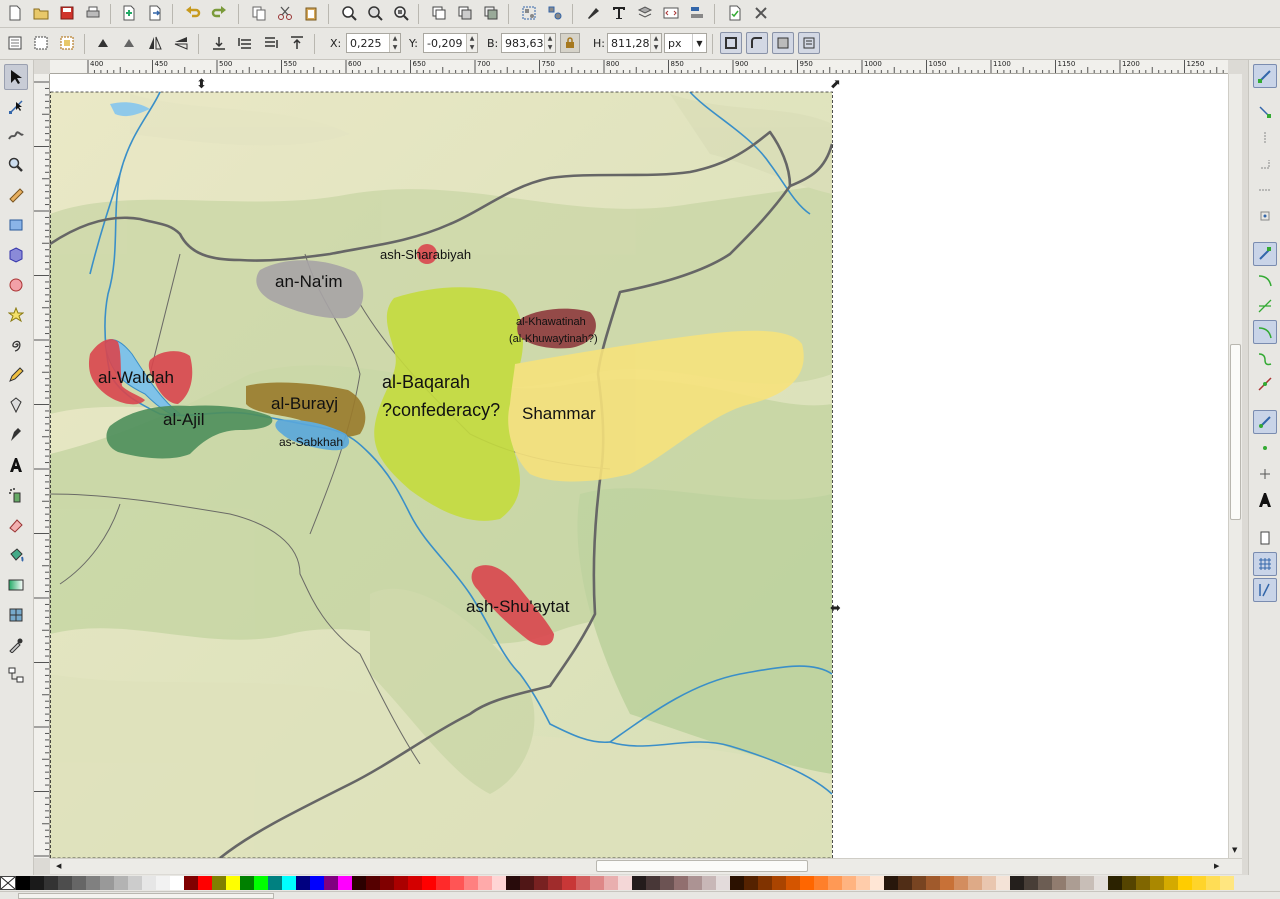  What do you see at coordinates (1265, 164) in the screenshot?
I see `snap-bbox-corners` at bounding box center [1265, 164].